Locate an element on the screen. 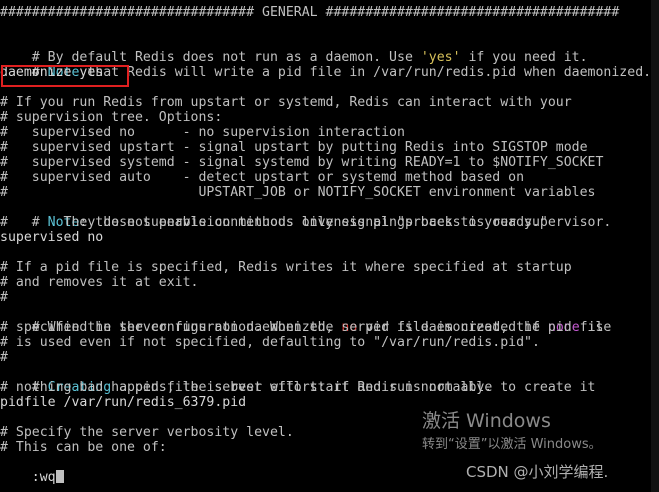  text-cursor is located at coordinates (59, 476).